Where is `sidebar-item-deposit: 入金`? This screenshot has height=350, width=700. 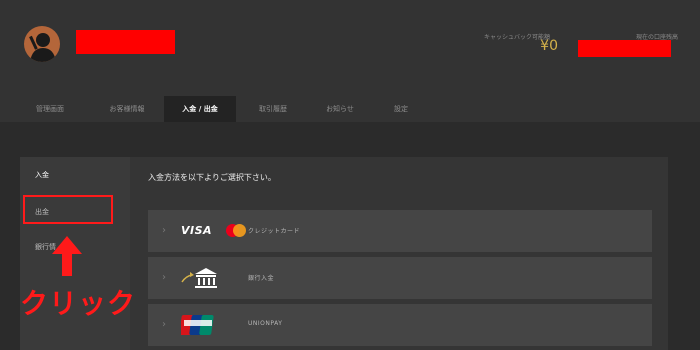 sidebar-item-deposit: 入金 is located at coordinates (42, 175).